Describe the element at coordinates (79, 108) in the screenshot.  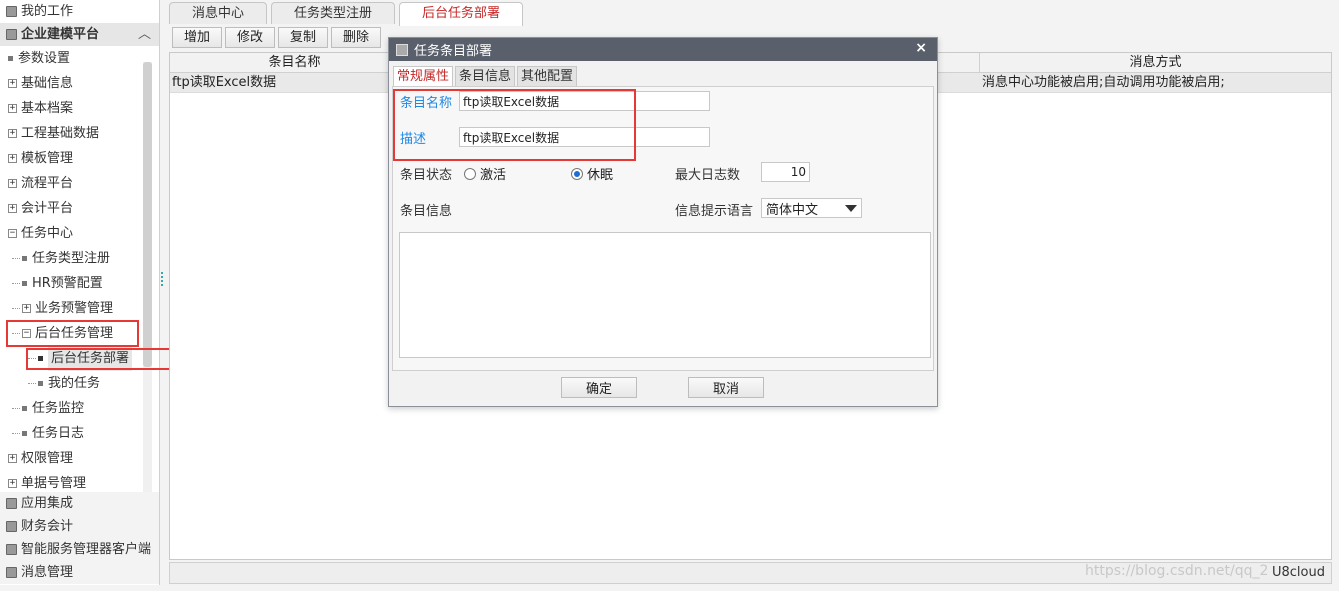
I see `tree-item-basic-archive: + 基本档案` at that location.